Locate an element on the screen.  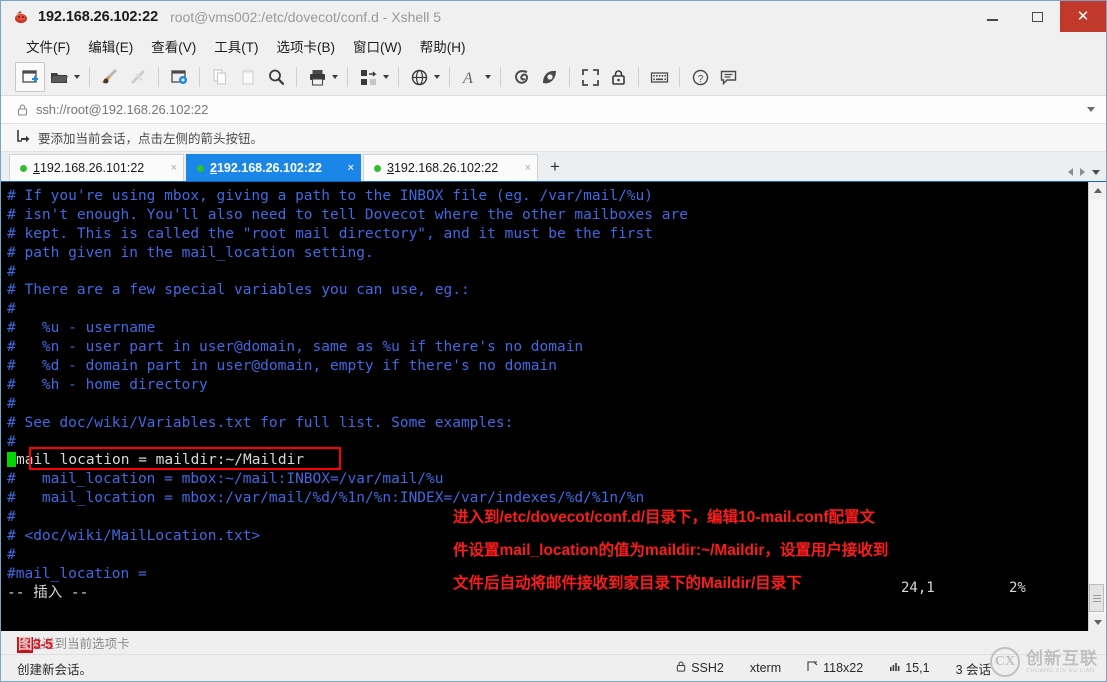
close-button: ✕ is located at coordinates (1083, 16).